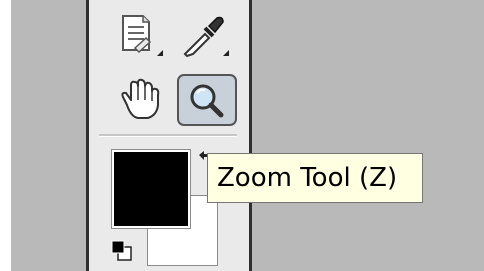 The image size is (484, 271). I want to click on zoom-tool-button, so click(207, 100).